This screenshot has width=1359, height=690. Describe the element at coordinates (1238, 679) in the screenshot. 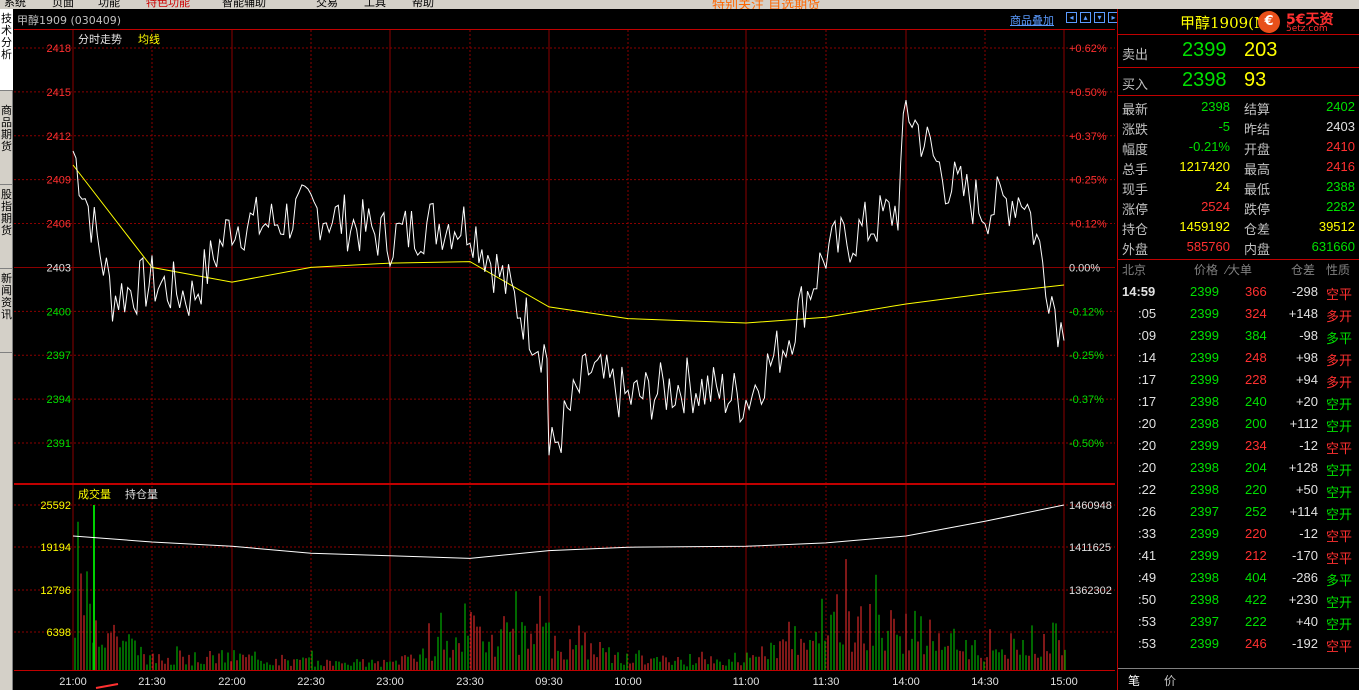

I see `tick-view-tabs: 笔 价` at that location.